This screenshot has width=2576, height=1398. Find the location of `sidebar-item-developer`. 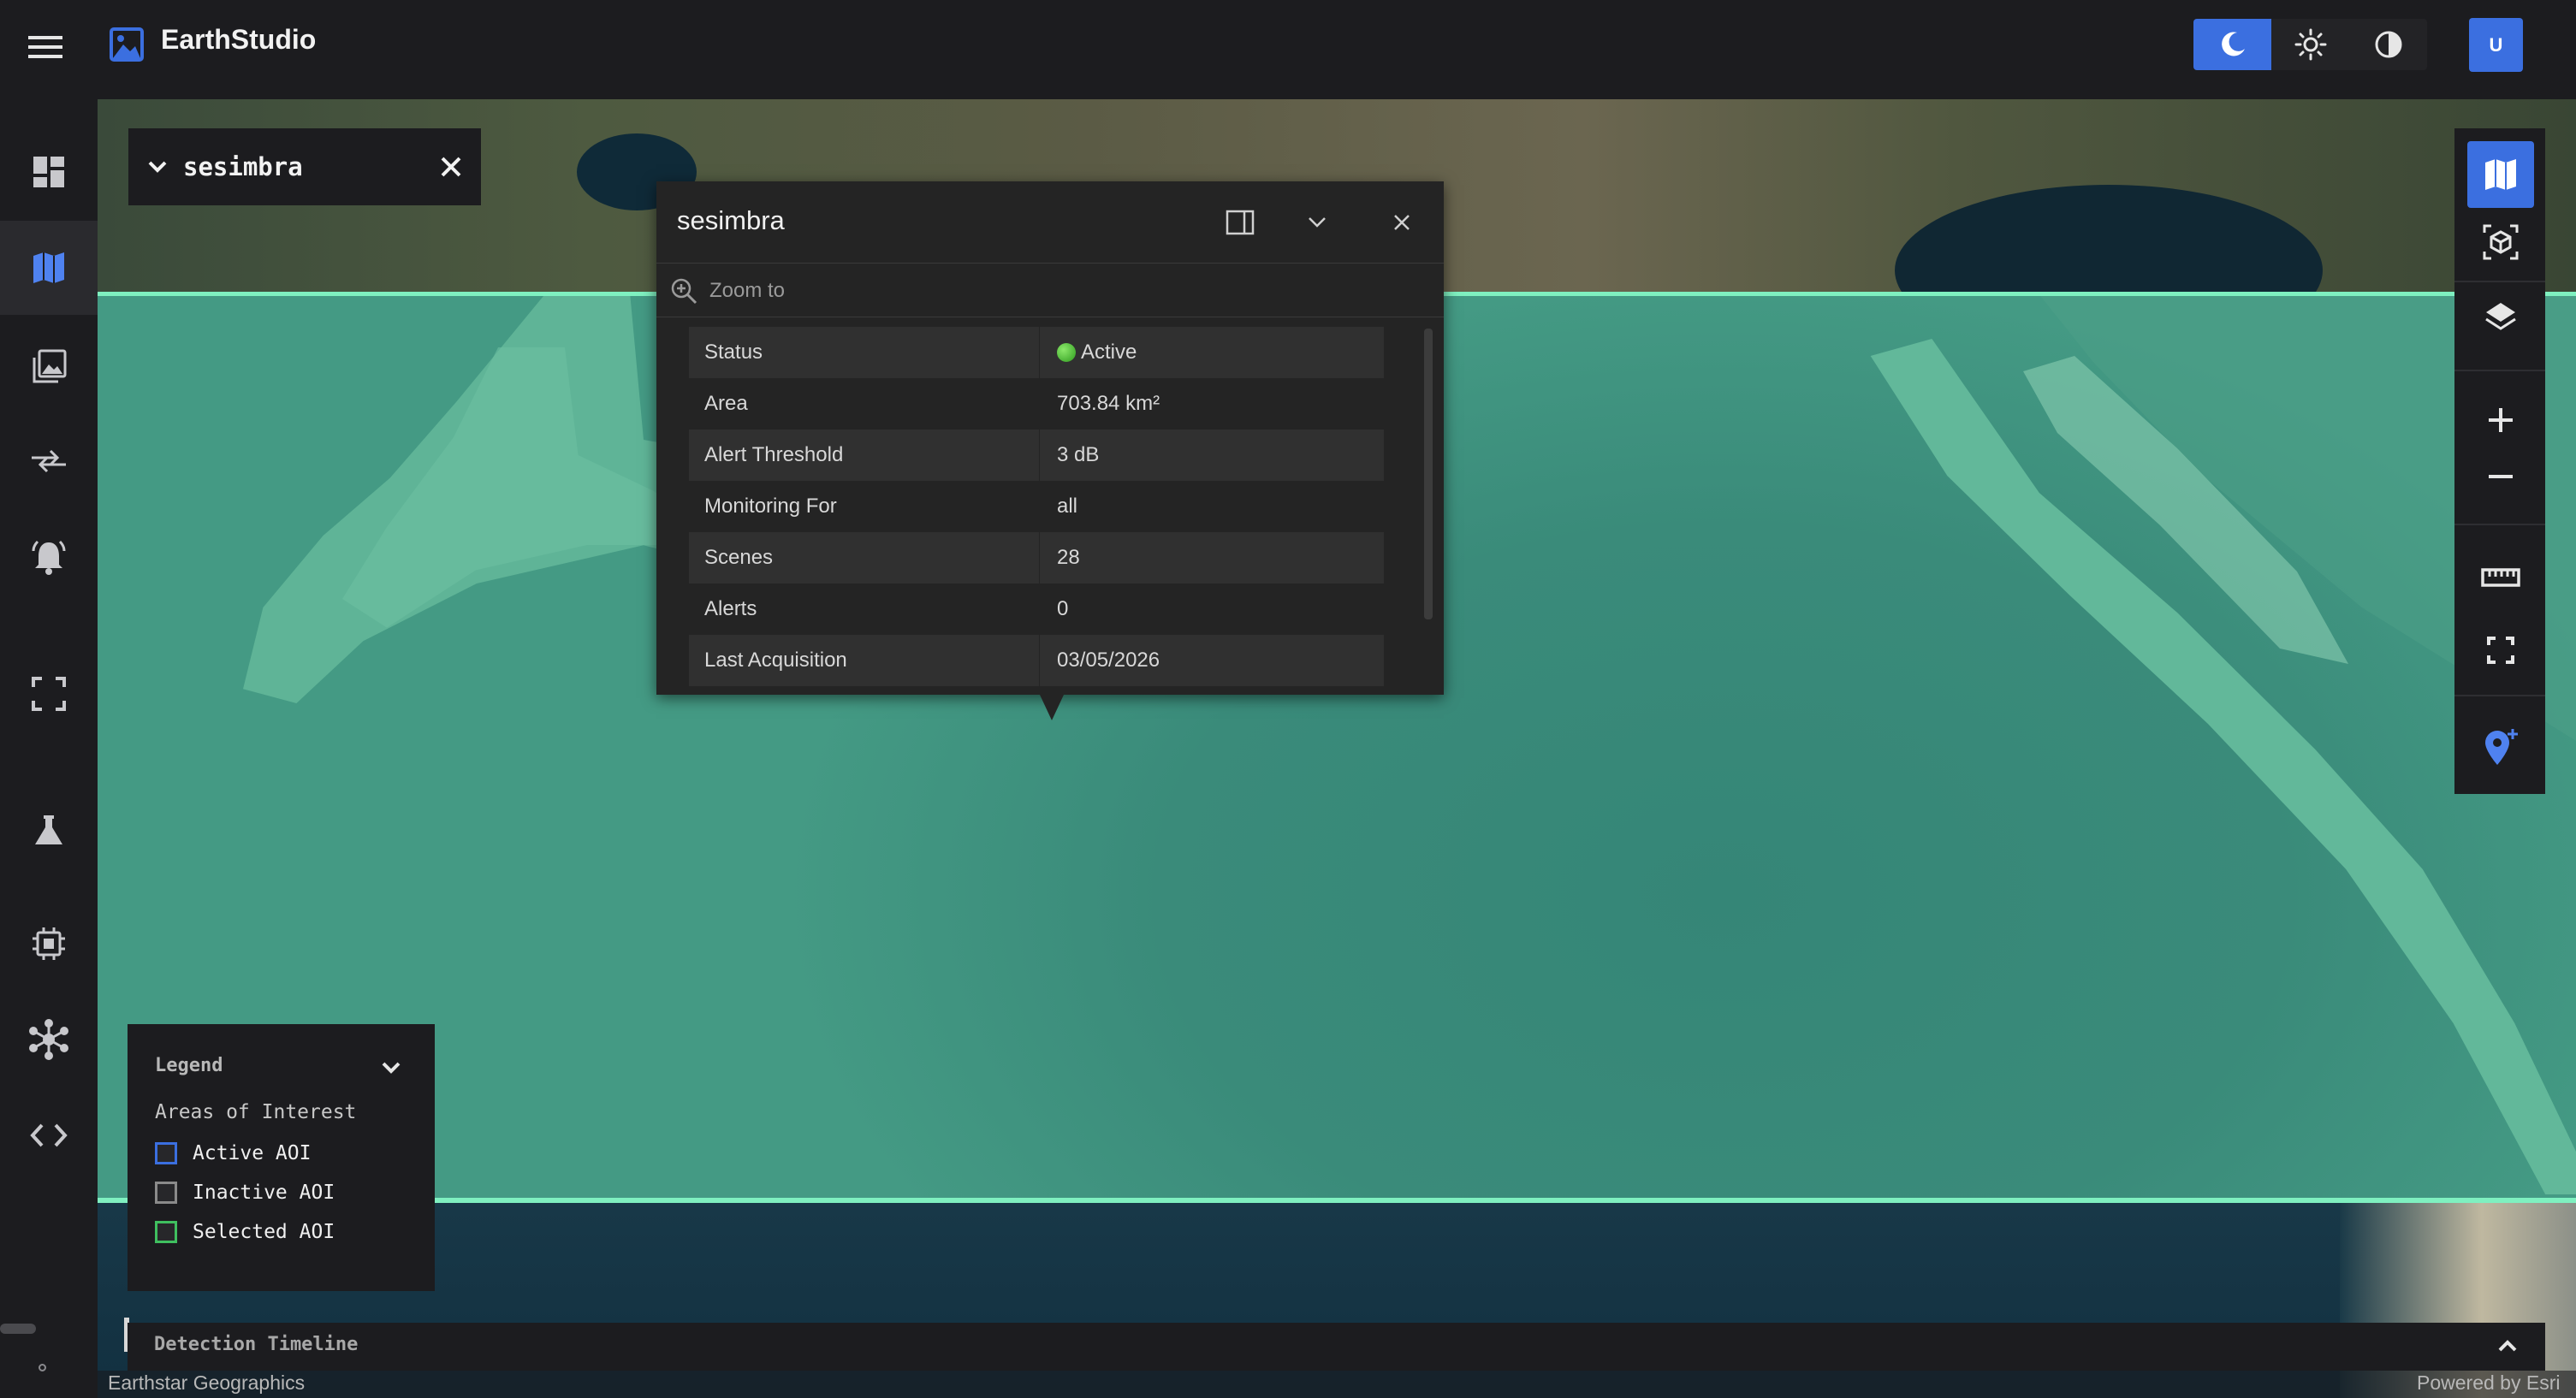

sidebar-item-developer is located at coordinates (49, 1135).